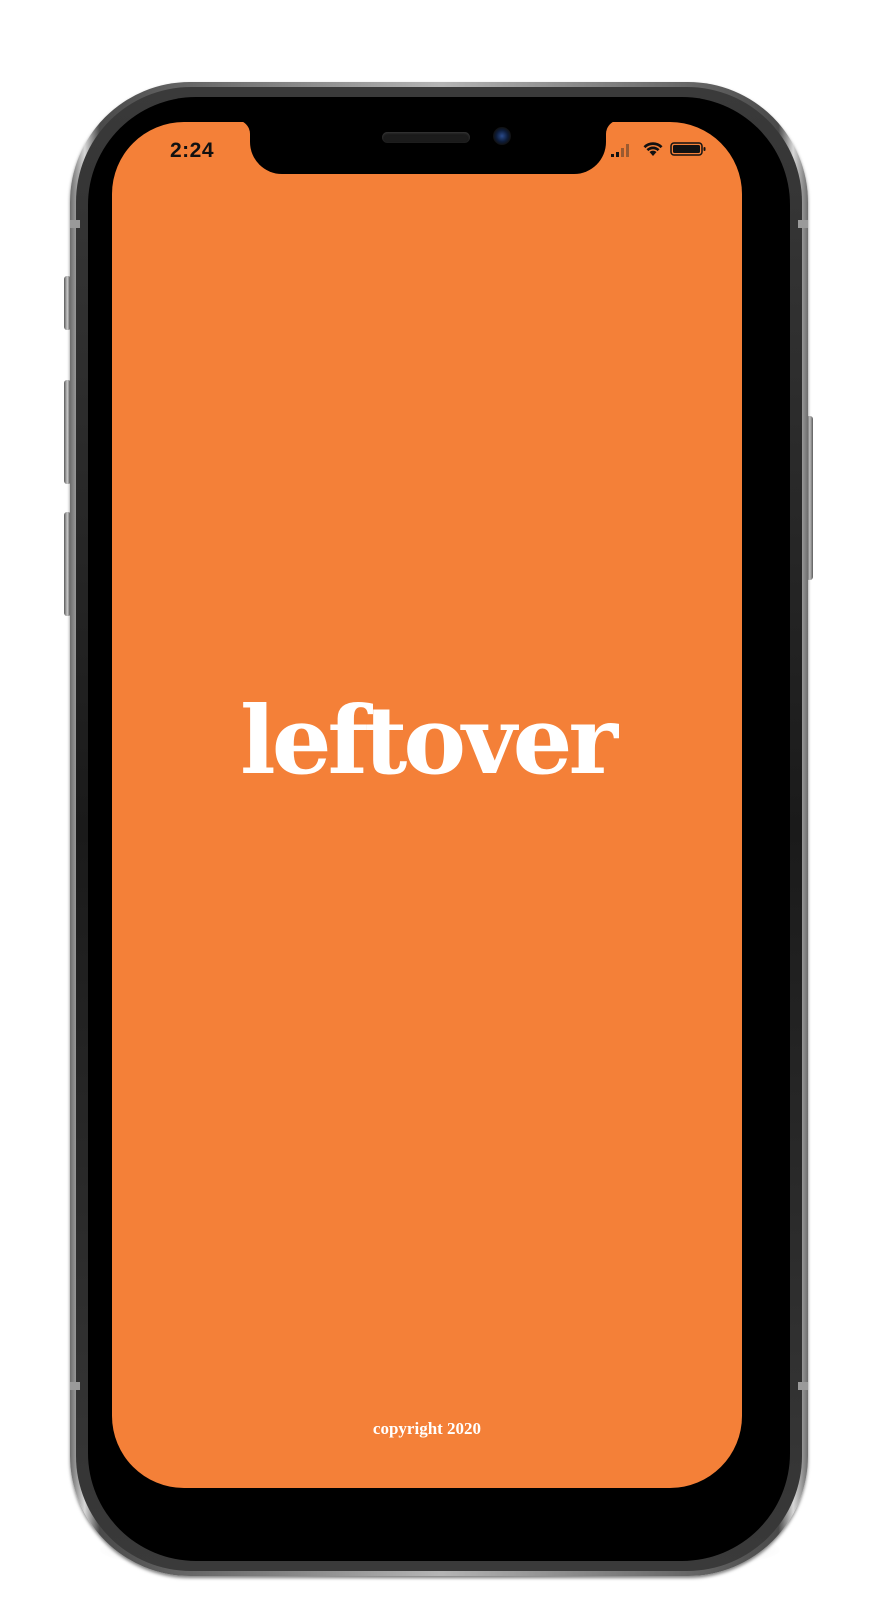 This screenshot has height=1614, width=876. I want to click on status-icons, so click(660, 151).